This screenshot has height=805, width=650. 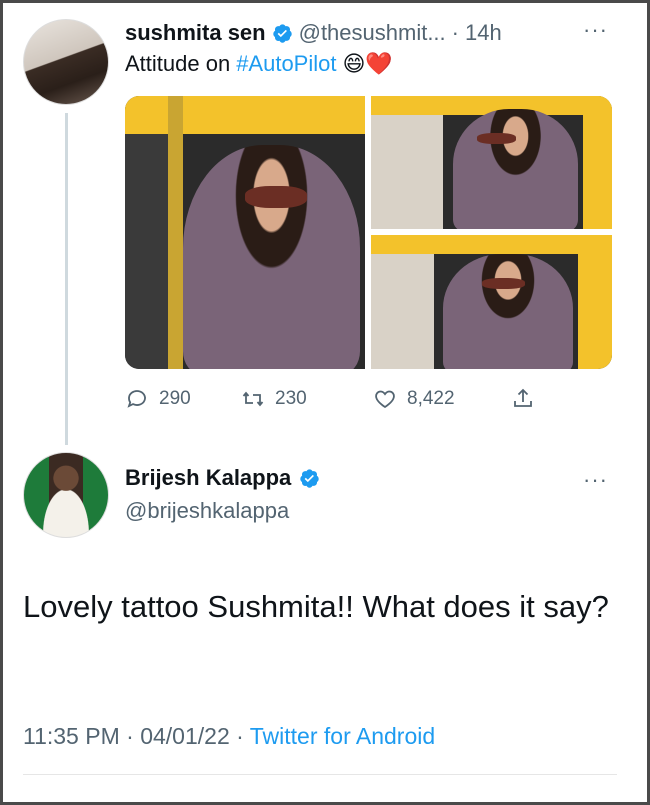 What do you see at coordinates (483, 33) in the screenshot?
I see `tweet-time: 14h` at bounding box center [483, 33].